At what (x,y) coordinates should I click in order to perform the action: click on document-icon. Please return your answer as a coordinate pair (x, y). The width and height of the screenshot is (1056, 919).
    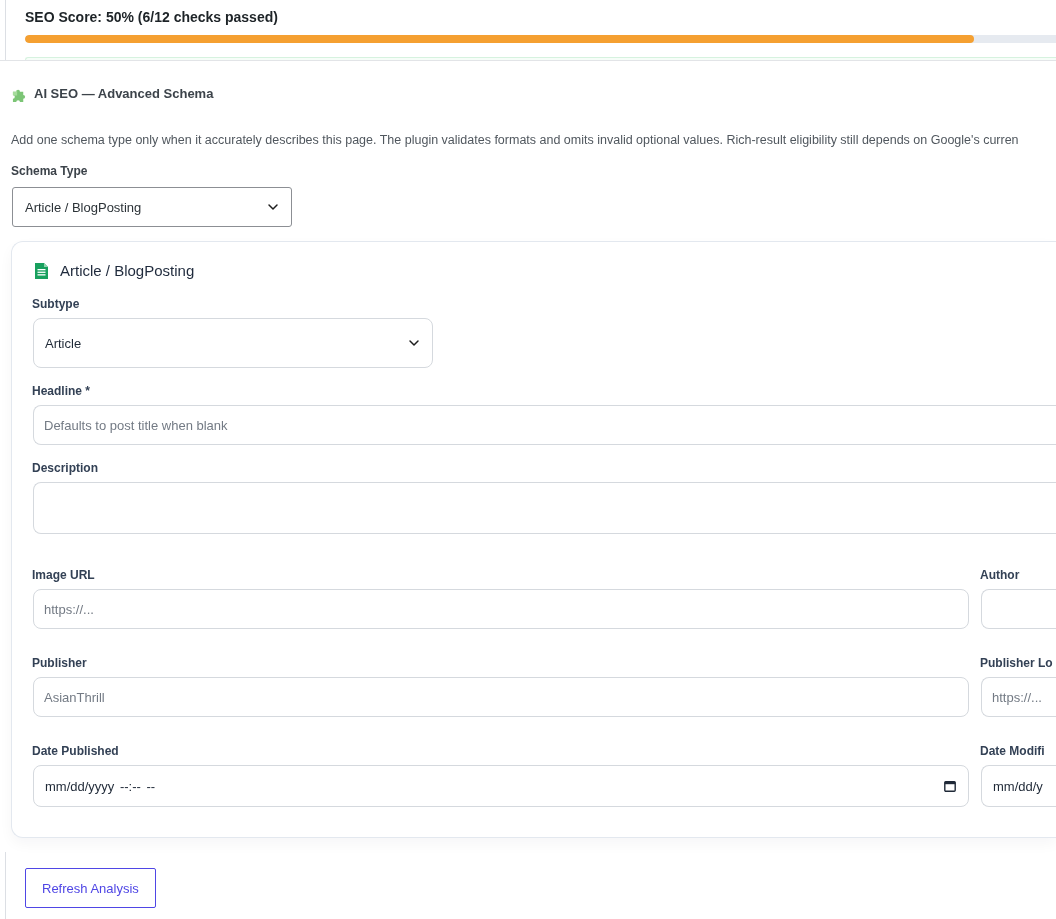
    Looking at the image, I should click on (41, 271).